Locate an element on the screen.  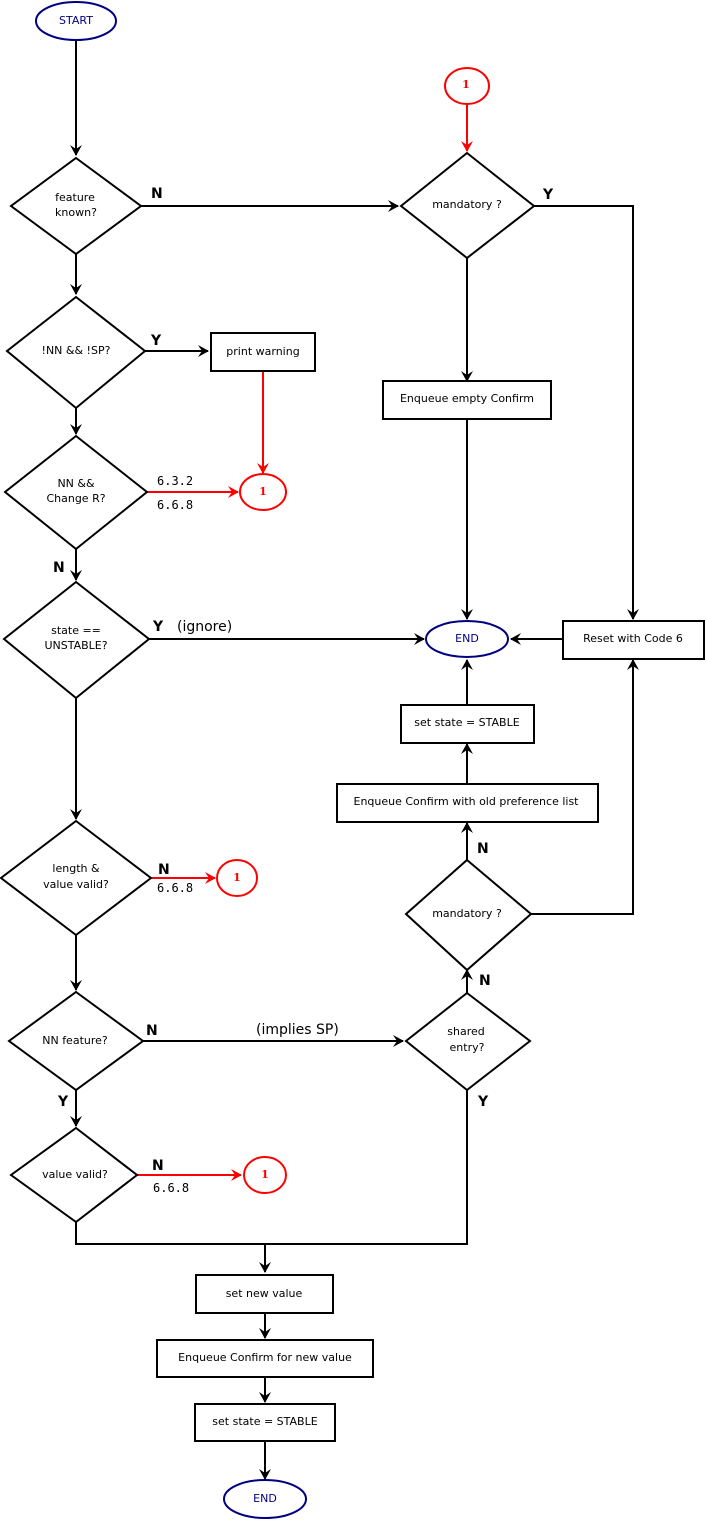
decision-text: value valid? is located at coordinates (75, 1174).